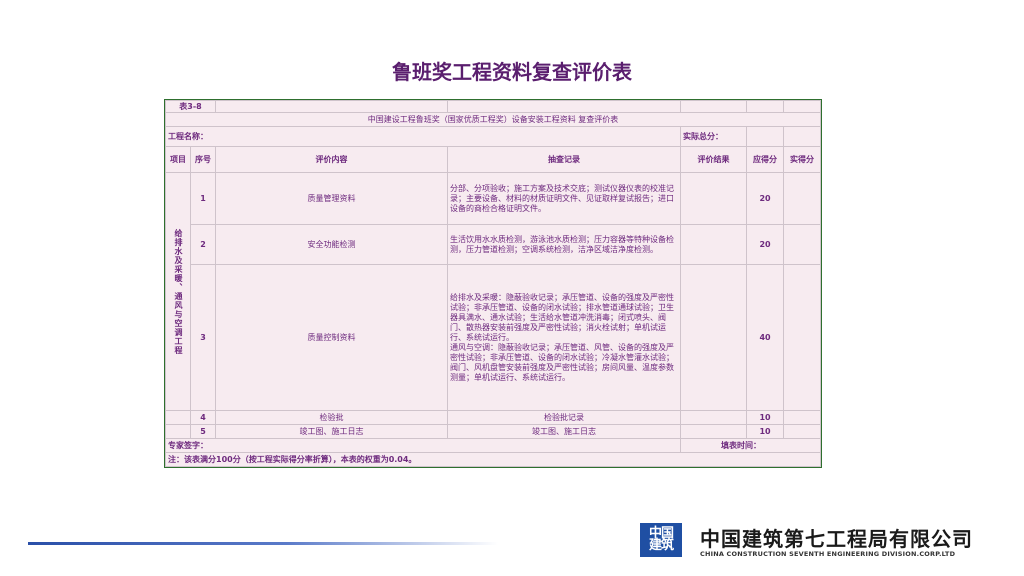 Image resolution: width=1024 pixels, height=576 pixels. I want to click on table-row: 4 检验批 检验批记录 10, so click(493, 417).